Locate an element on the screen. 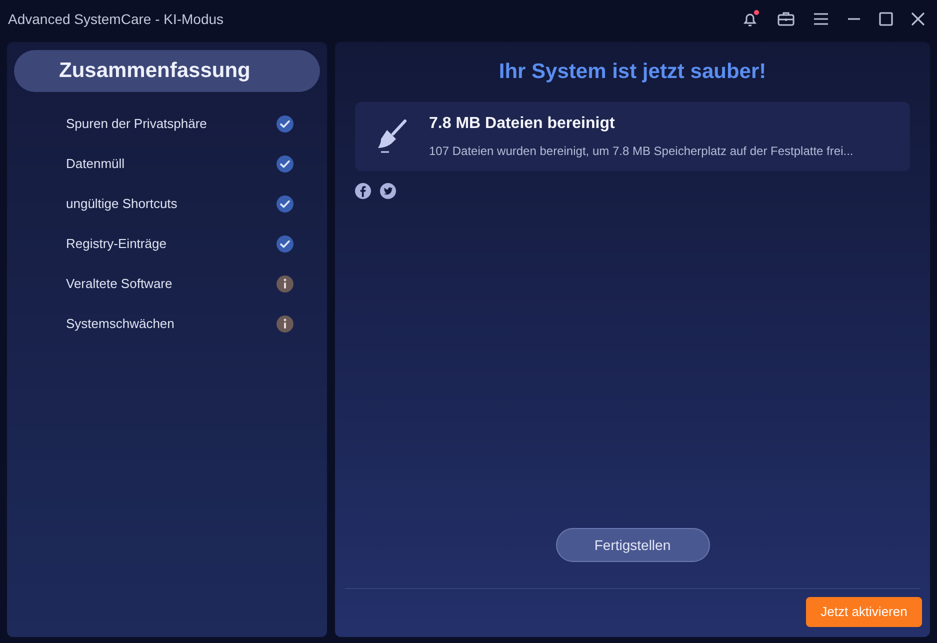  finish-button: Fertigstellen is located at coordinates (633, 545).